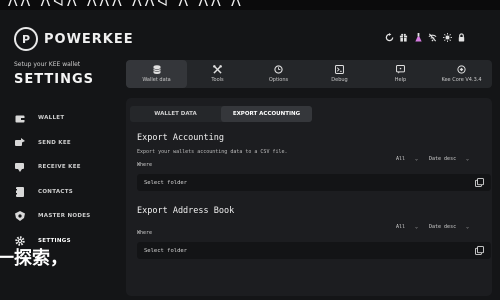 The image size is (500, 300). I want to click on sidebar-item-master-nodes: MASTER NODES, so click(69, 216).